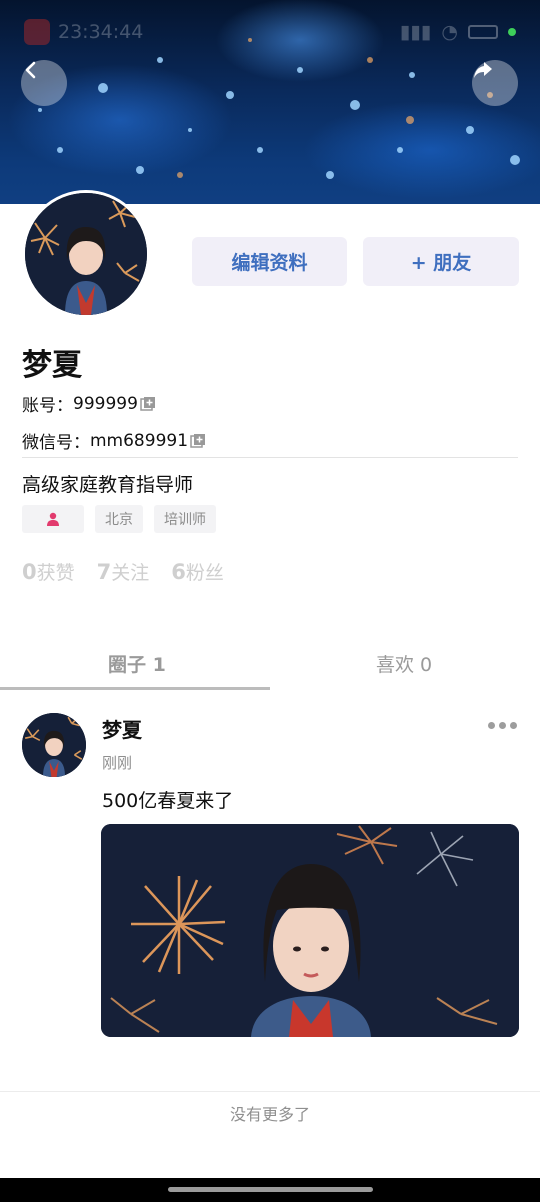  What do you see at coordinates (270, 1189) in the screenshot?
I see `home-gesture-handle` at bounding box center [270, 1189].